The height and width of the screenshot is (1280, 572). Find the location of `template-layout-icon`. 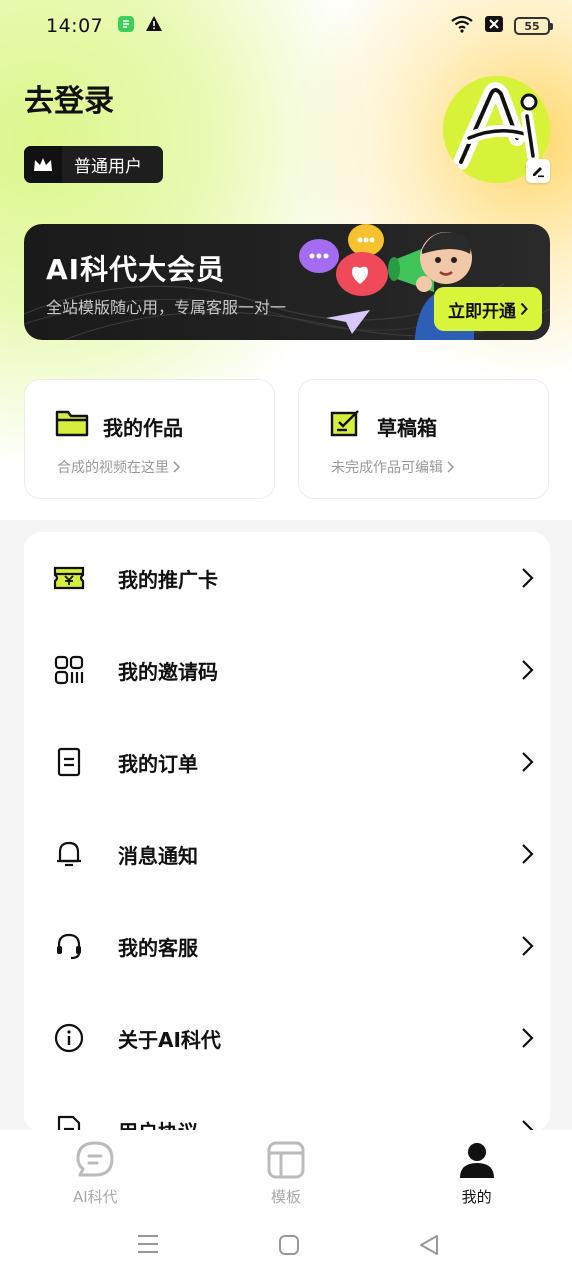

template-layout-icon is located at coordinates (286, 1160).